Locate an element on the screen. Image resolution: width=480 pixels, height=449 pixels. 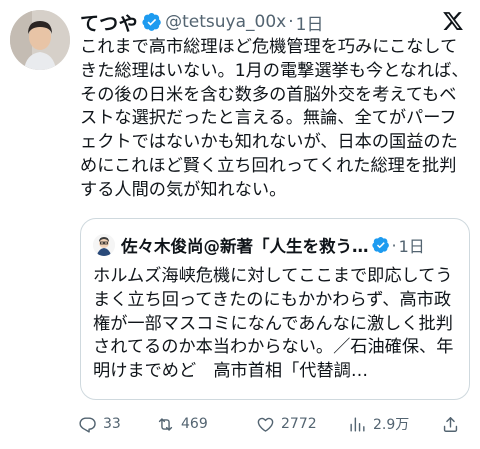
views-button: 2.9万 is located at coordinates (387, 424).